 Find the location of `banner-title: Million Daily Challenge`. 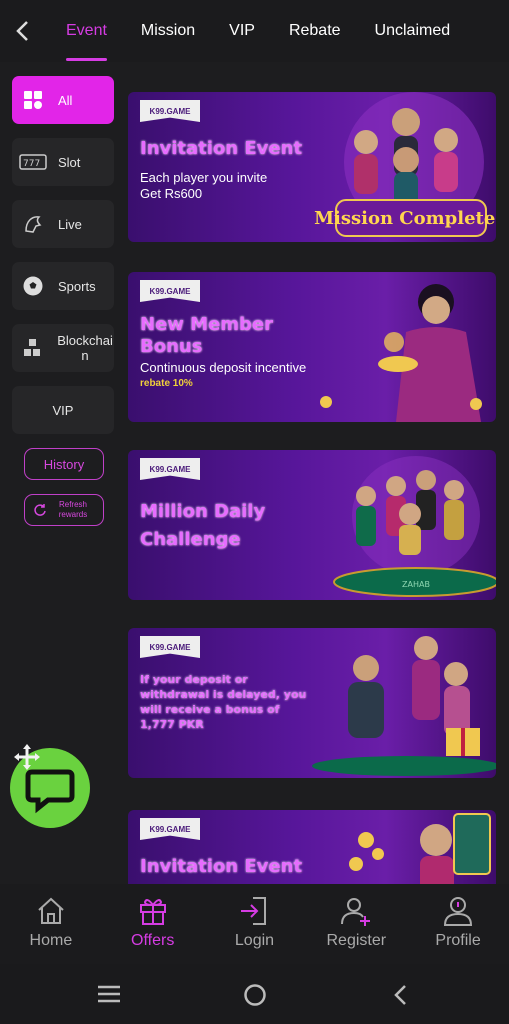

banner-title: Million Daily Challenge is located at coordinates (203, 525).